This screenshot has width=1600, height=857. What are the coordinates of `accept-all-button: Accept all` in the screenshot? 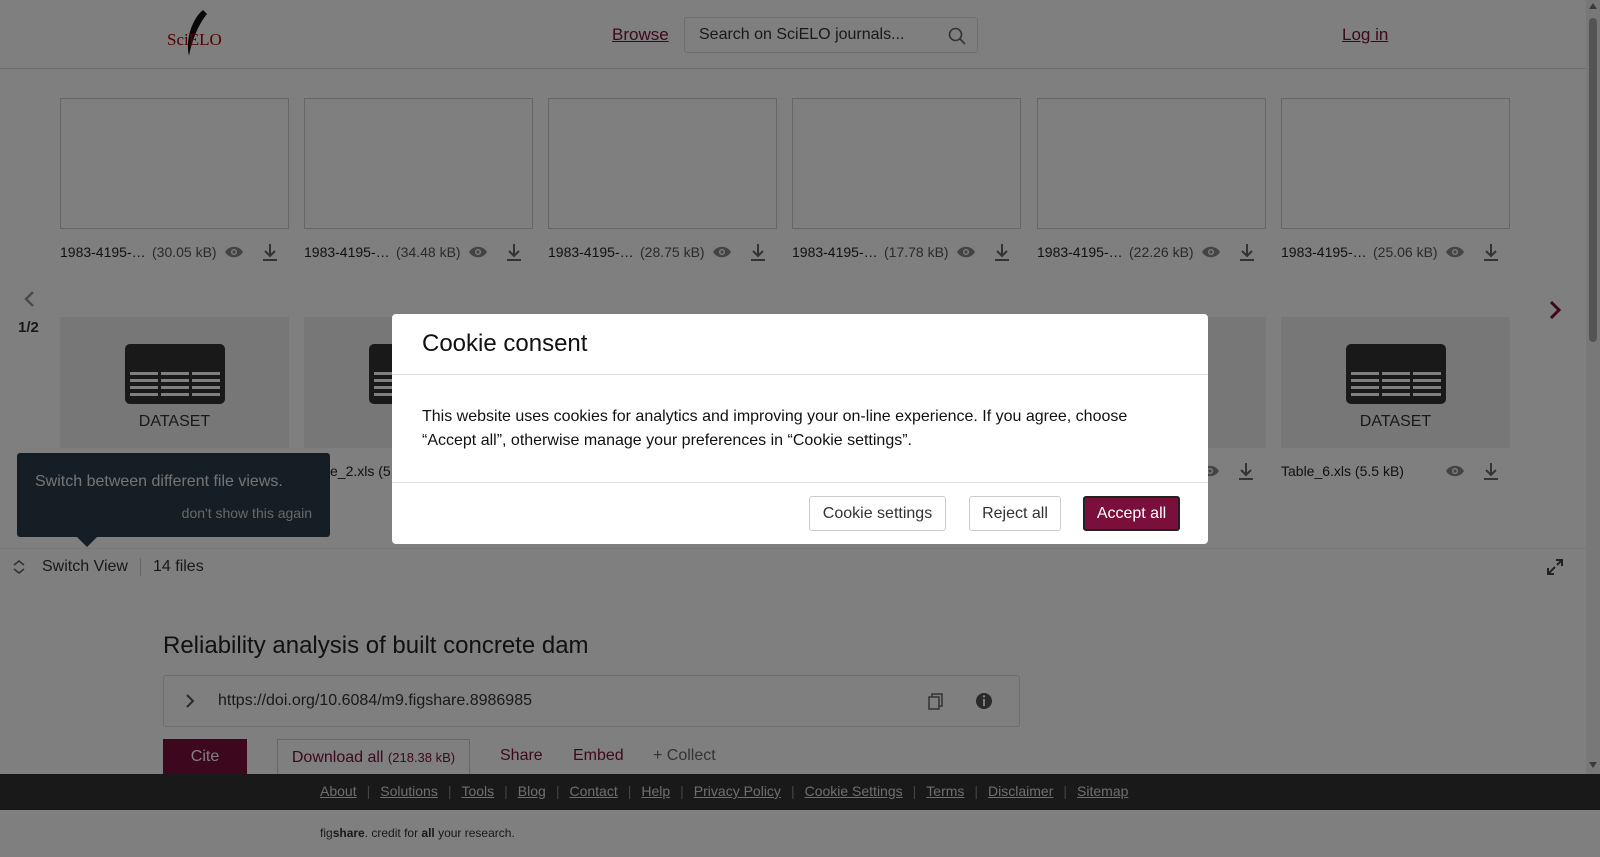 It's located at (1131, 513).